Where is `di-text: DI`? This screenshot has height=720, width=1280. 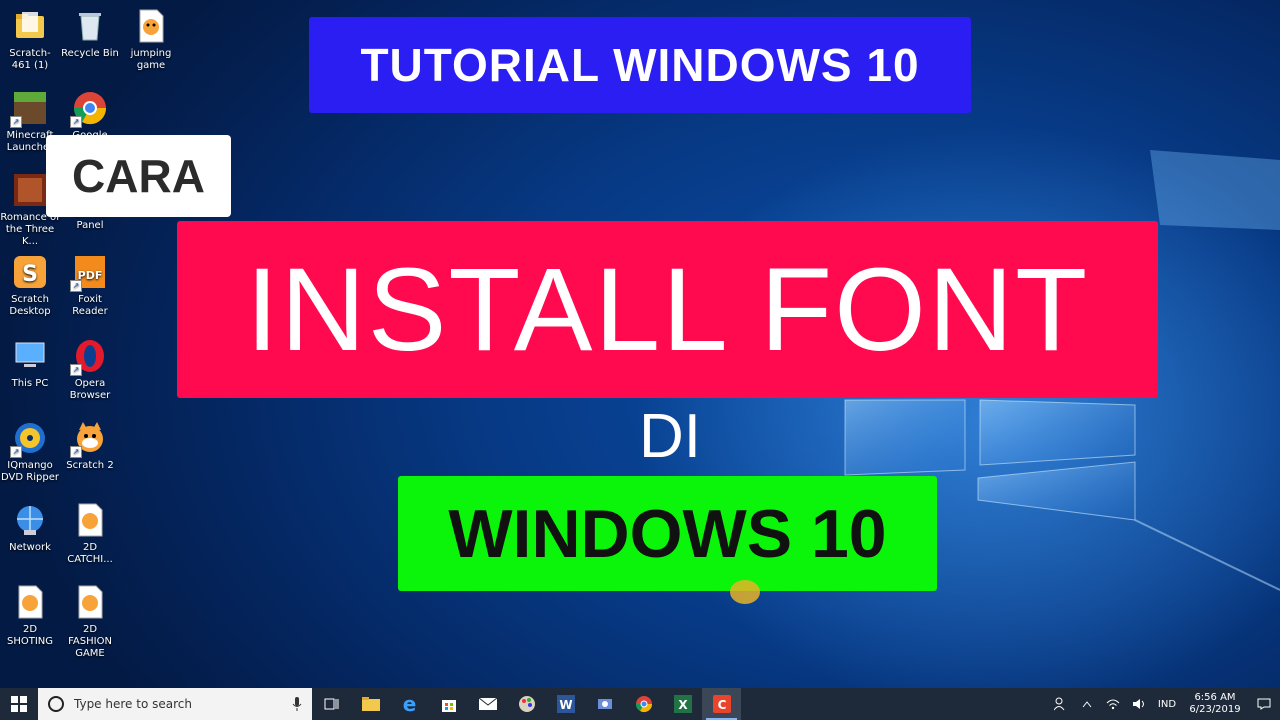 di-text: DI is located at coordinates (670, 436).